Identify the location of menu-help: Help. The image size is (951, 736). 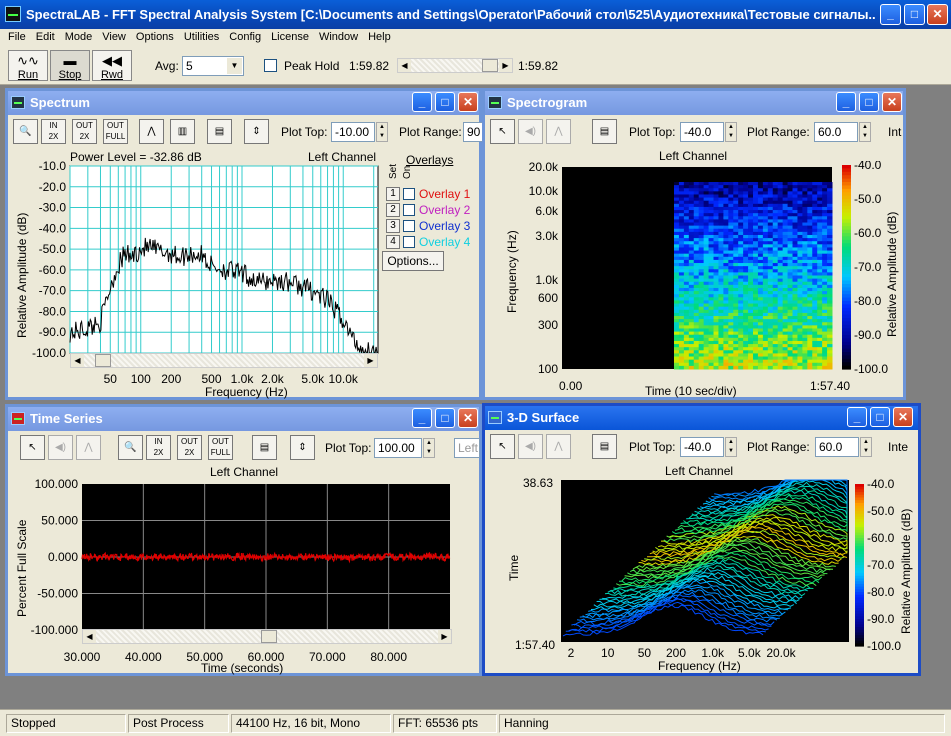
(380, 38).